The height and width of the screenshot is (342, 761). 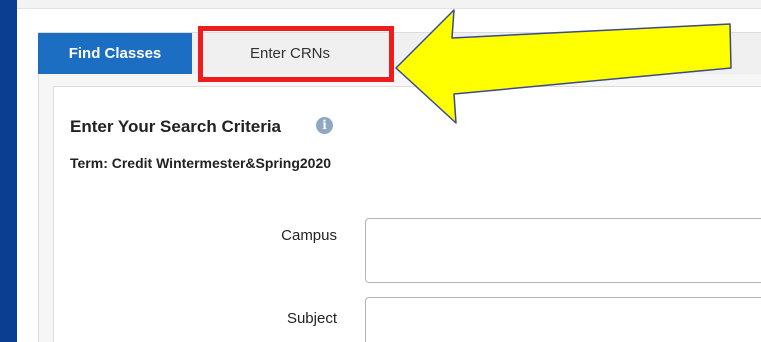 What do you see at coordinates (311, 318) in the screenshot?
I see `subject-label: Subject` at bounding box center [311, 318].